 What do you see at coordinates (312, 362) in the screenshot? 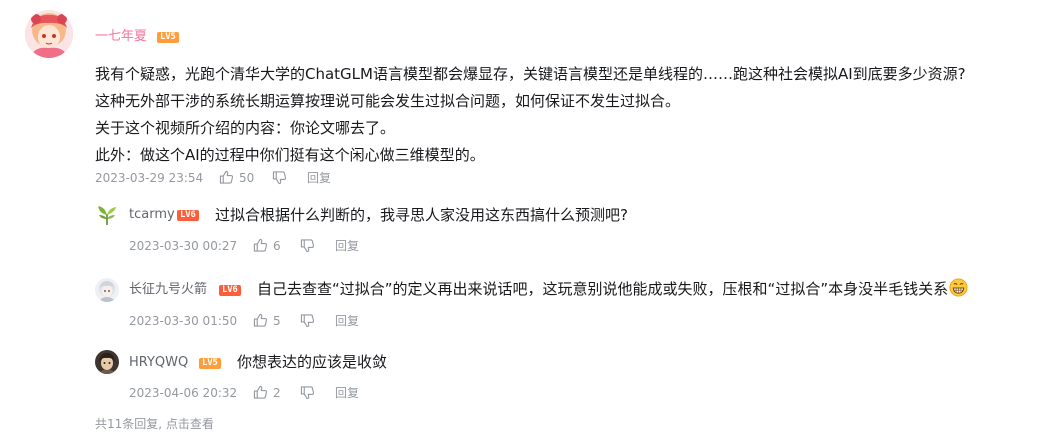
I see `reply-content: 你想表达的应该是收敛` at bounding box center [312, 362].